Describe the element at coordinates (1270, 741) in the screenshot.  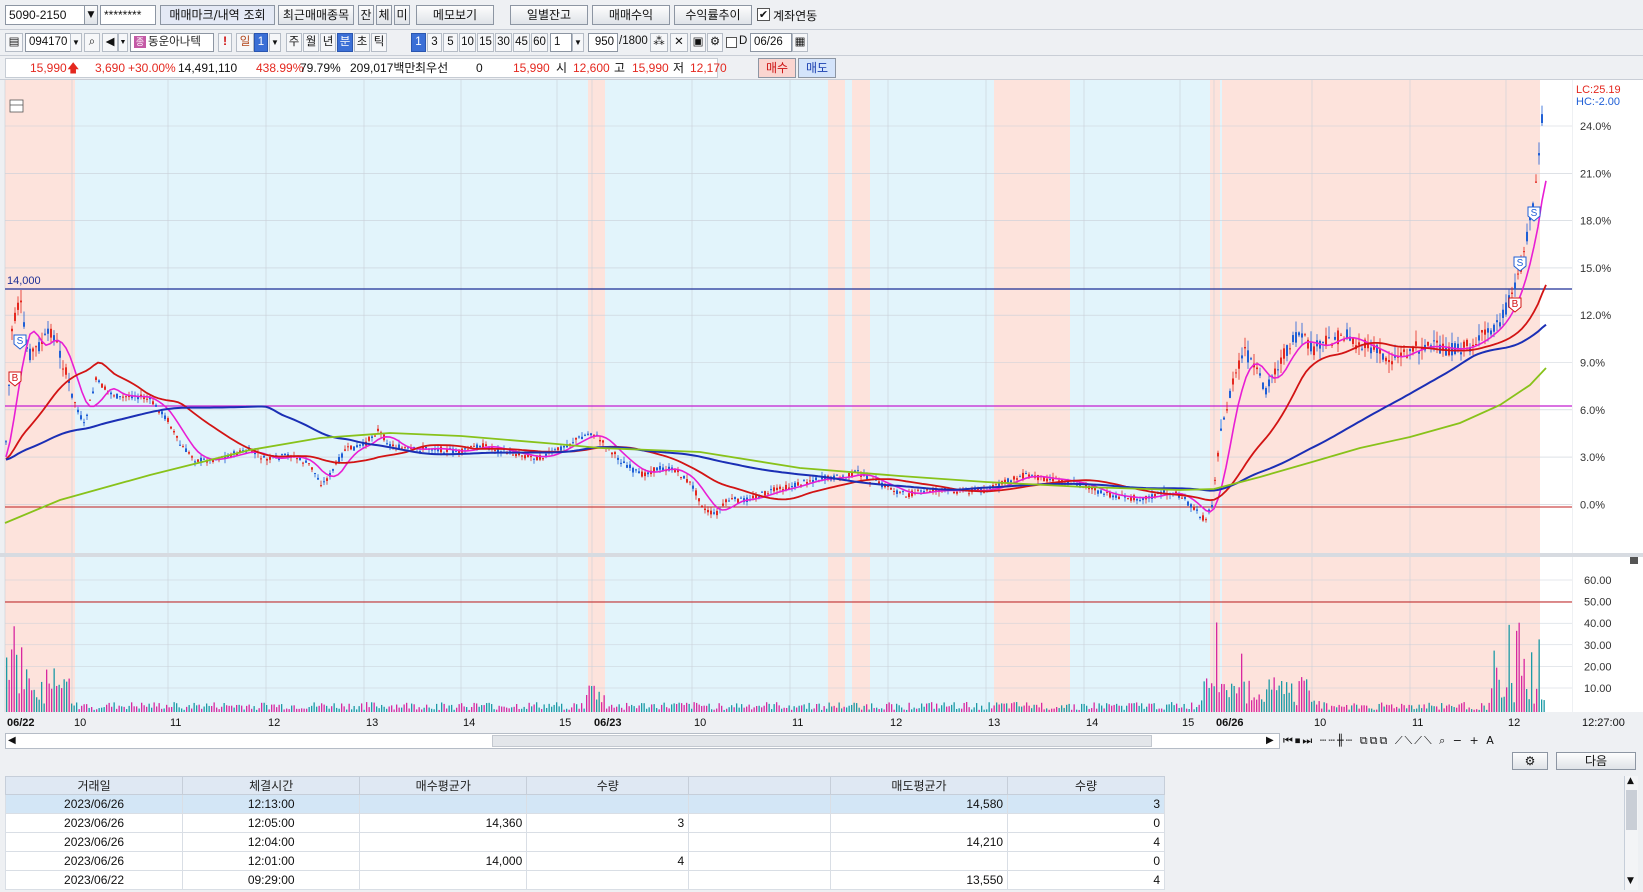
I see `scroll-right-icon: ▶` at that location.